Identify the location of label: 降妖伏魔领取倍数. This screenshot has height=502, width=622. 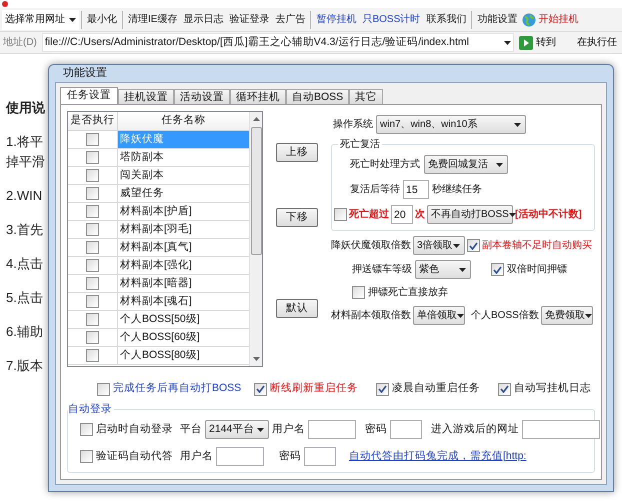
(371, 245).